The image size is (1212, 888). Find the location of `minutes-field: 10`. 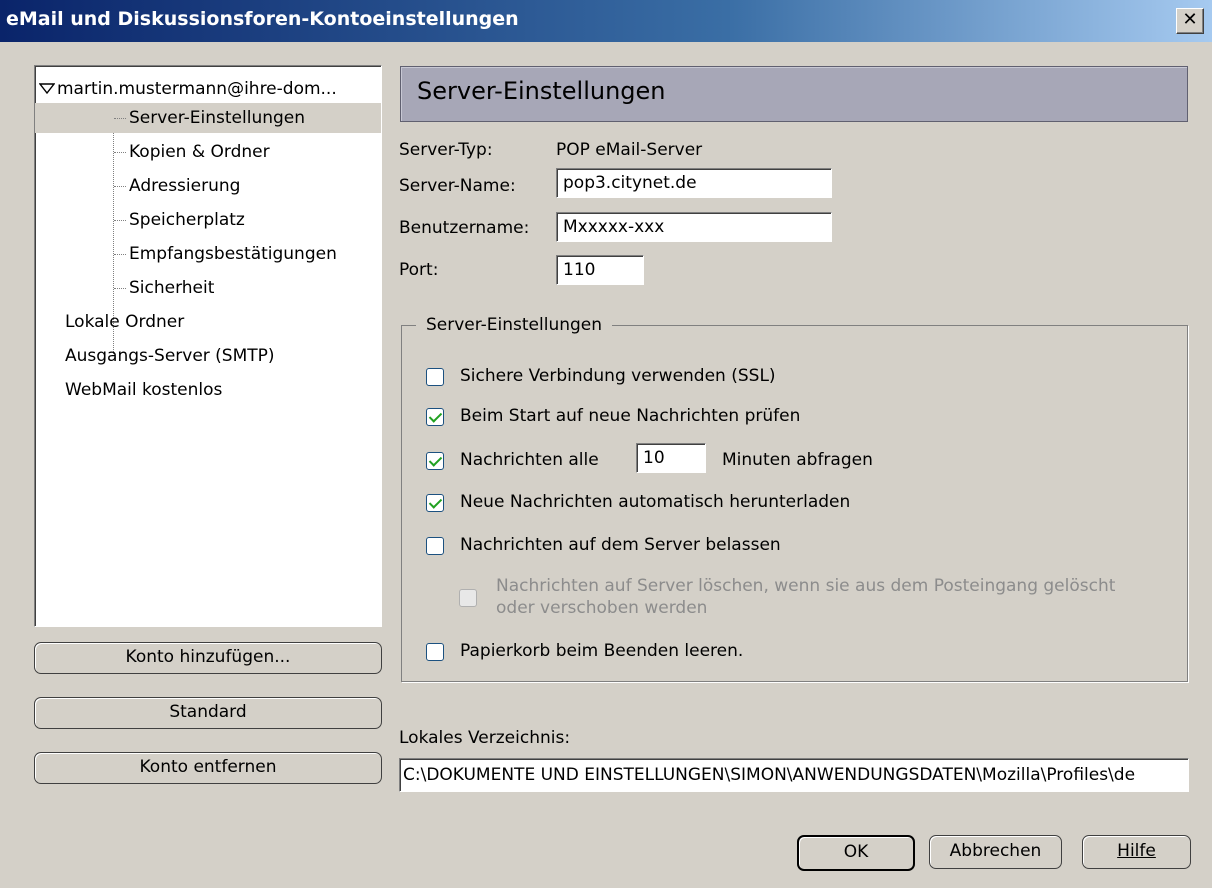

minutes-field: 10 is located at coordinates (671, 458).